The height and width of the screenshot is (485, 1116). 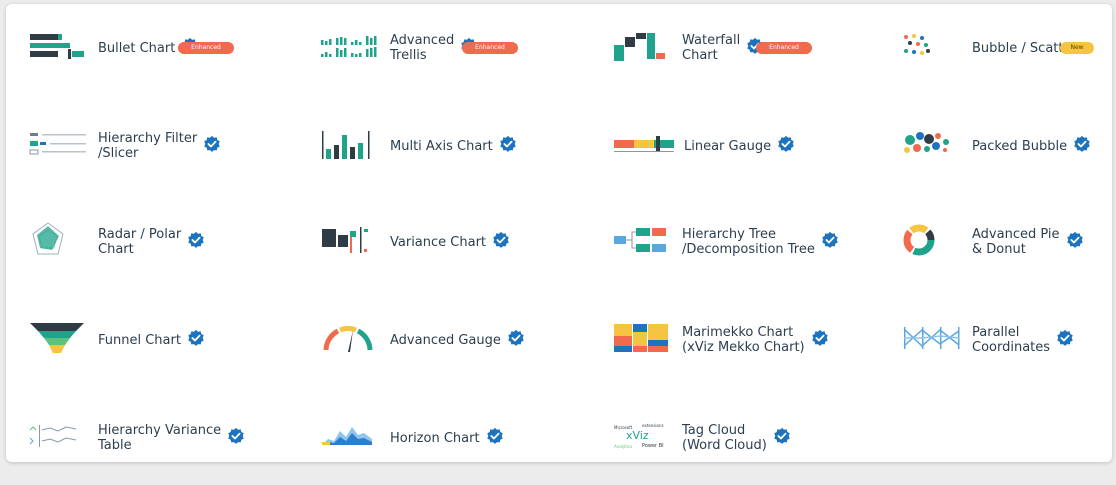 What do you see at coordinates (422, 48) in the screenshot?
I see `visual-tile-label: Advanced Trellis` at bounding box center [422, 48].